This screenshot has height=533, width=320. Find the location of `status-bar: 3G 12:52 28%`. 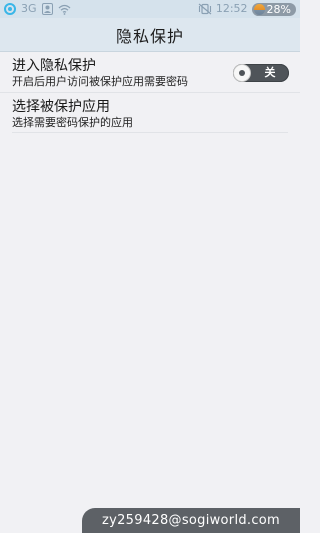

status-bar: 3G 12:52 28% is located at coordinates (150, 9).